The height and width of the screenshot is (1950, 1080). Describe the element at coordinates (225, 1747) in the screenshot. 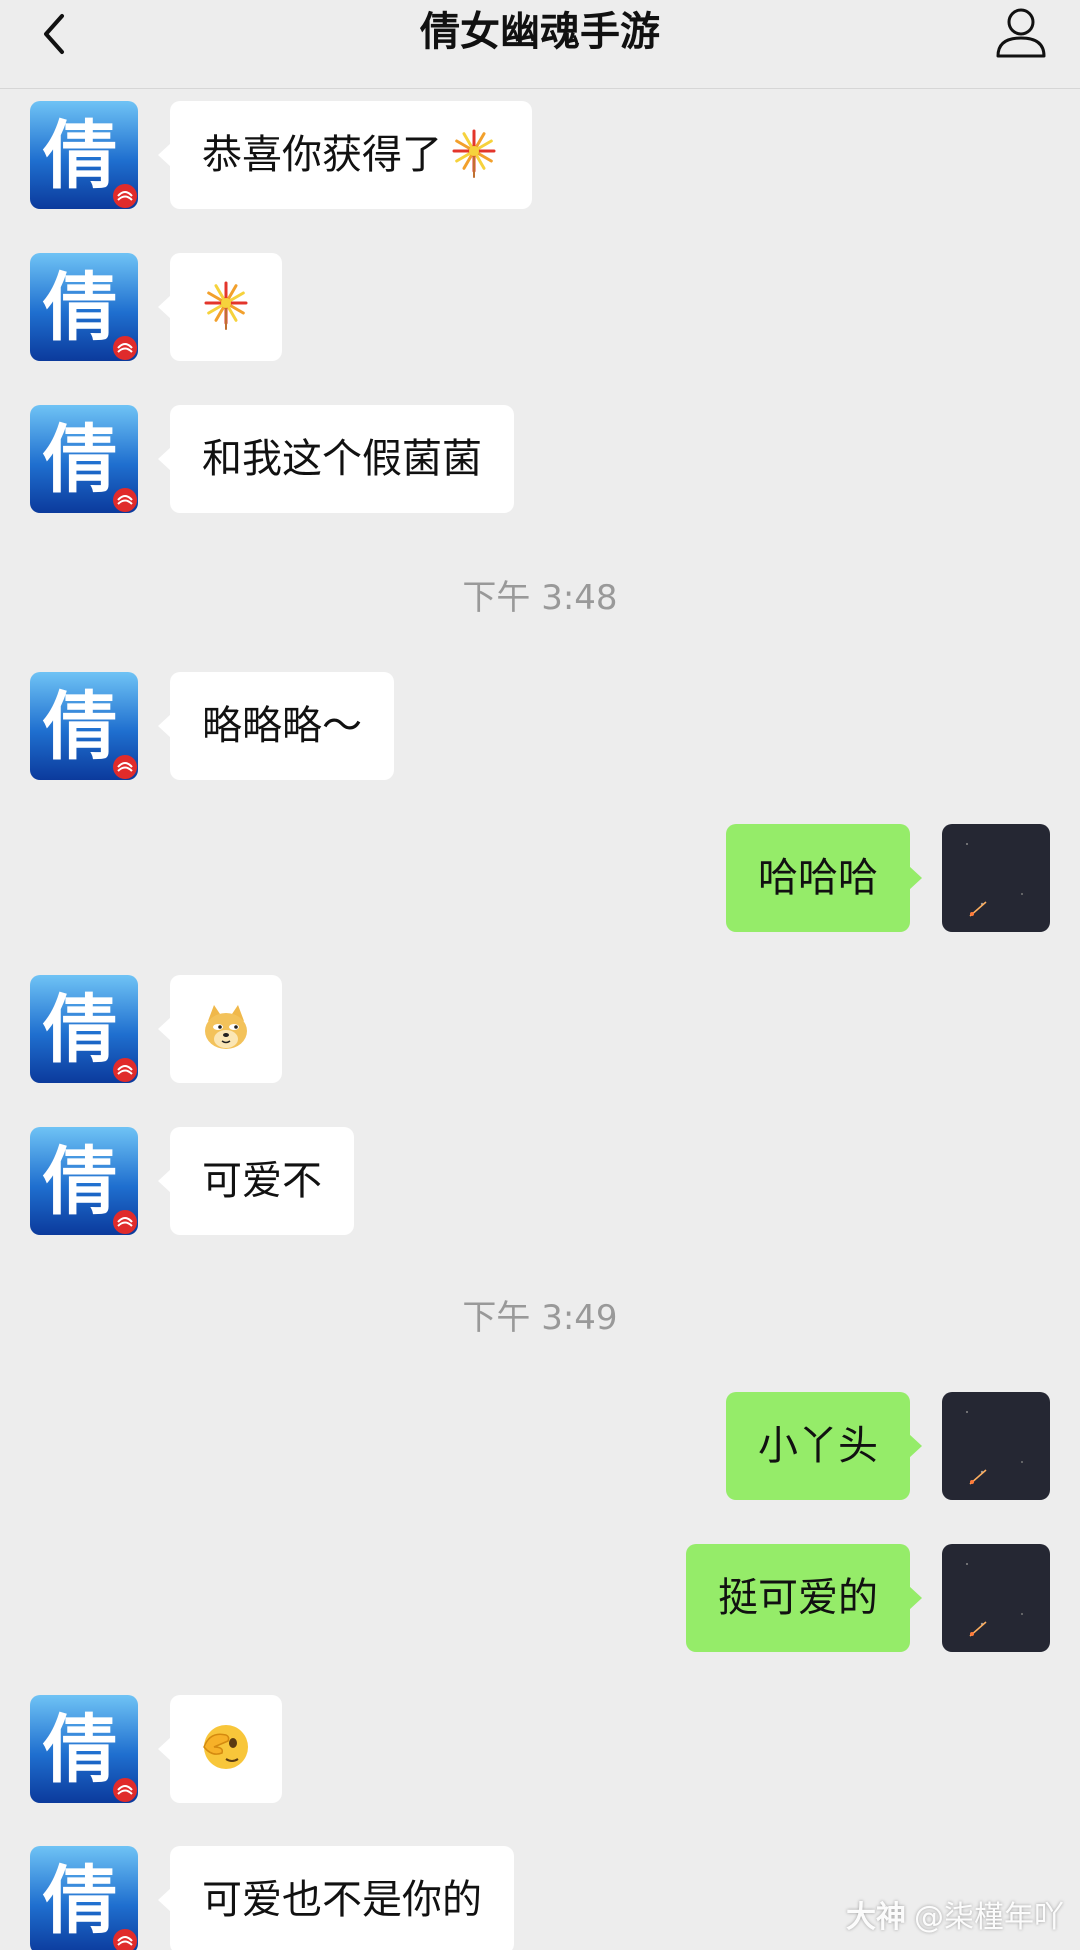

I see `face-palm-emoji` at that location.